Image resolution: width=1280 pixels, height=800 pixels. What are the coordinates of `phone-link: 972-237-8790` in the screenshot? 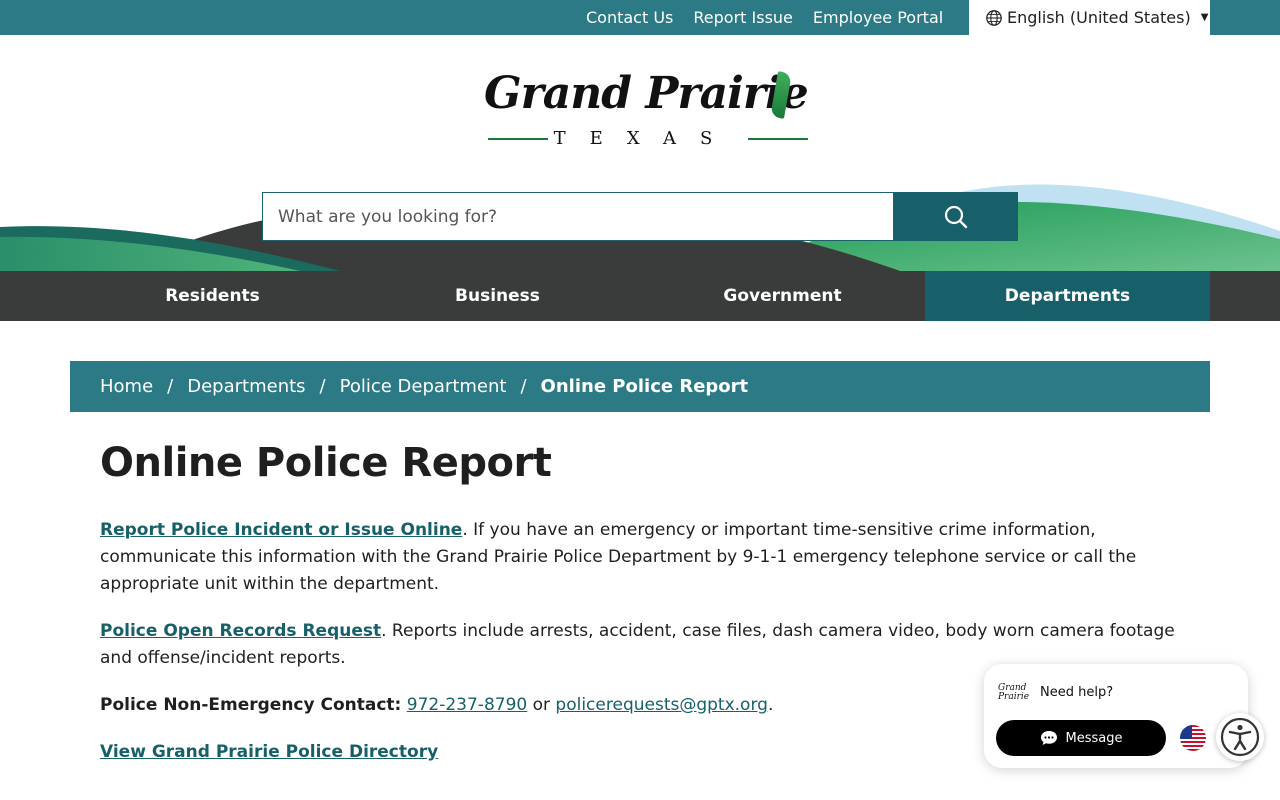 It's located at (467, 705).